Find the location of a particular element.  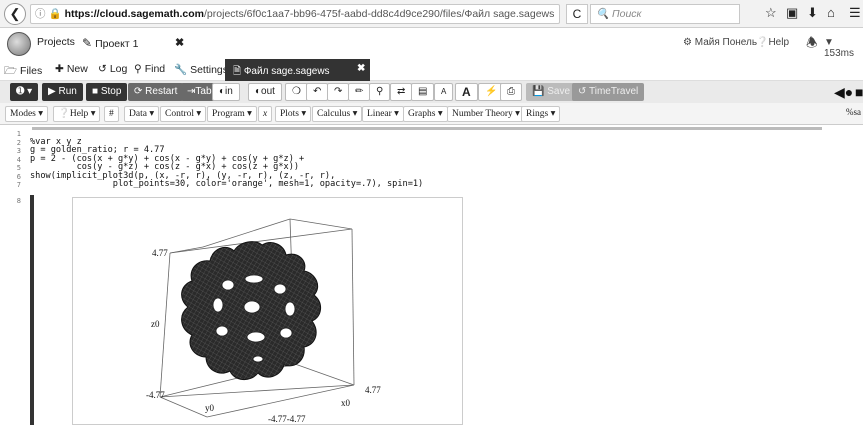

linear-menu: Linear ▾ is located at coordinates (383, 114).